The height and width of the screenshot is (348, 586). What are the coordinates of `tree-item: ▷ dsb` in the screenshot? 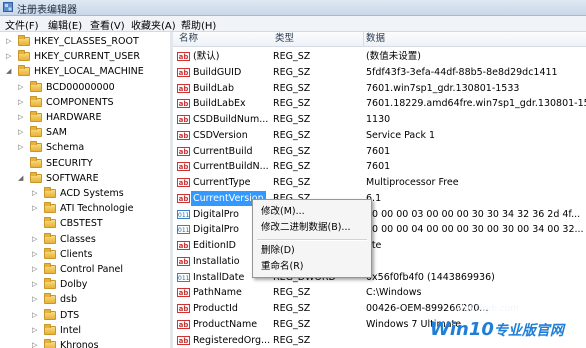 It's located at (85, 299).